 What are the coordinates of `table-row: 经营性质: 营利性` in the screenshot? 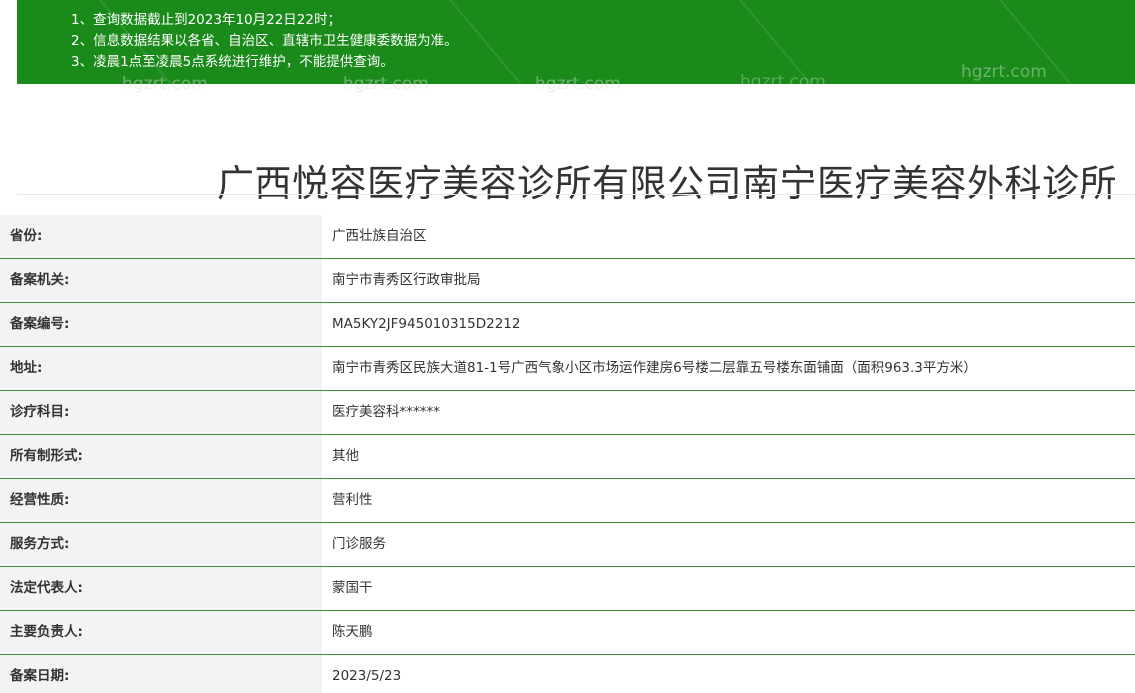 It's located at (567, 501).